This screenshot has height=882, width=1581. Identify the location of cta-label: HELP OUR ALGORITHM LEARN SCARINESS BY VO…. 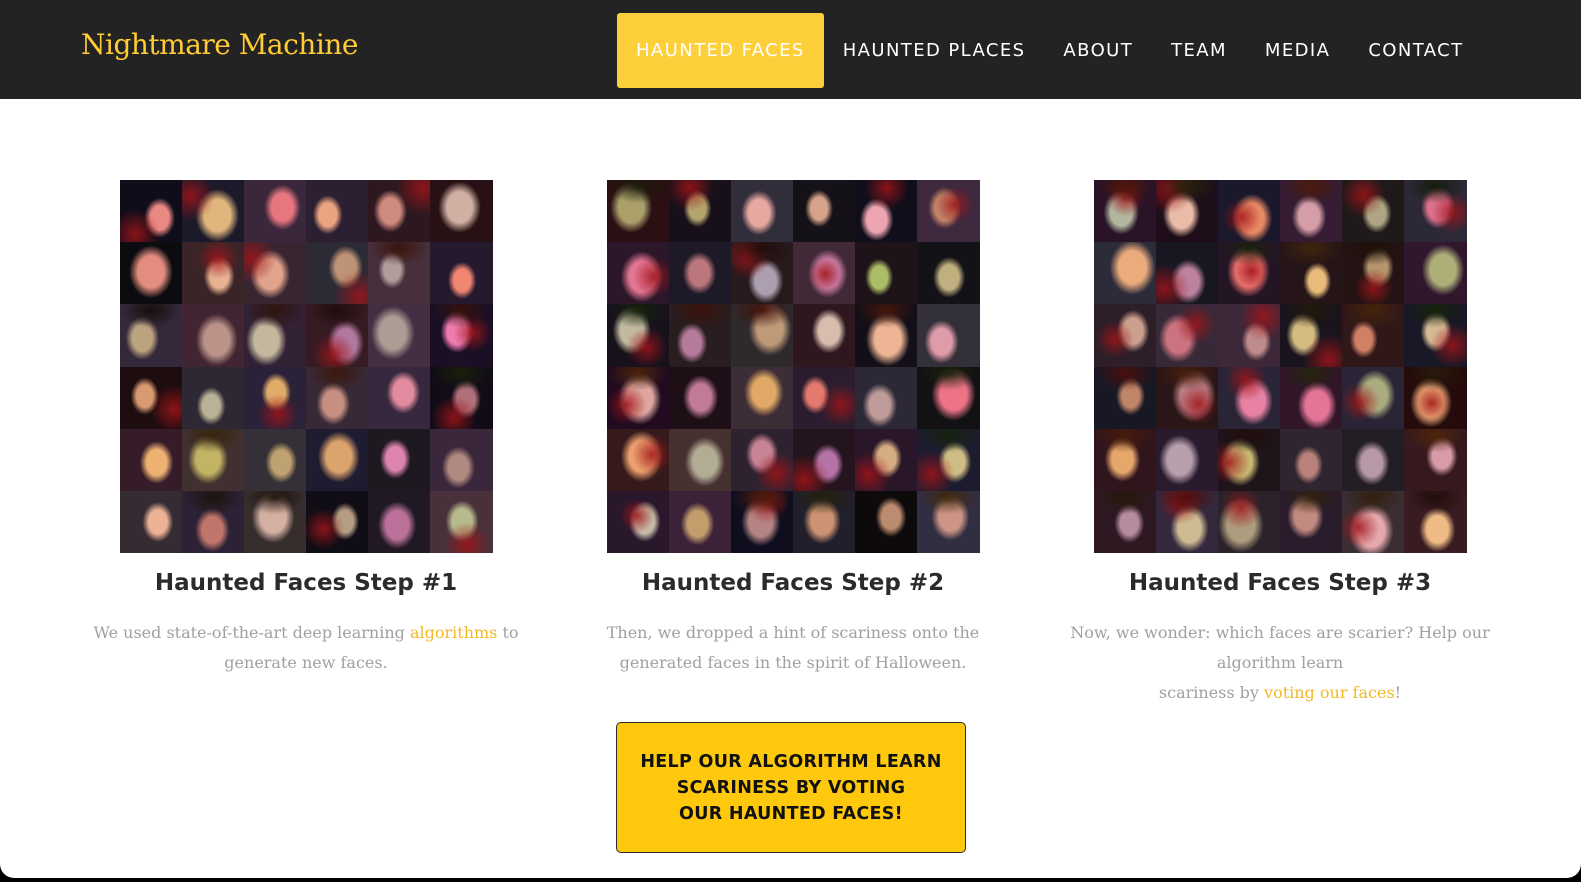
(790, 788).